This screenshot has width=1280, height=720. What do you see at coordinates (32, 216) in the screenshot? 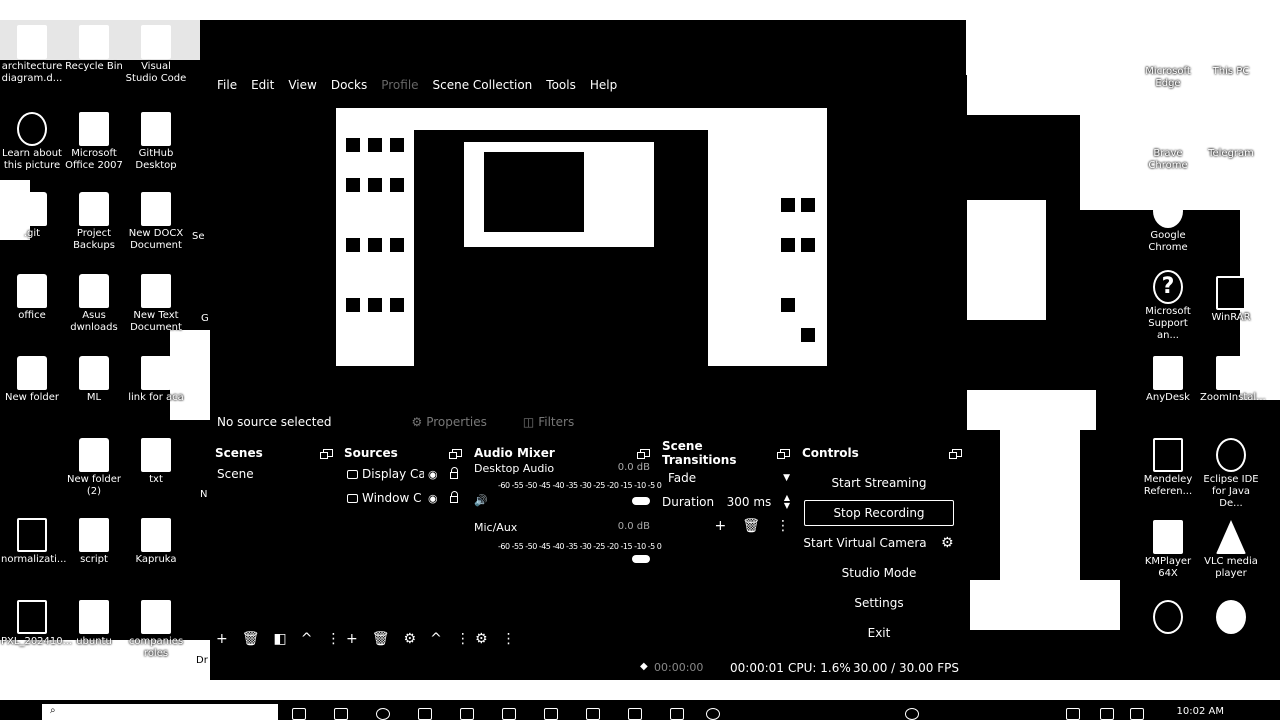
I see `desktop-icon-git: .git` at bounding box center [32, 216].